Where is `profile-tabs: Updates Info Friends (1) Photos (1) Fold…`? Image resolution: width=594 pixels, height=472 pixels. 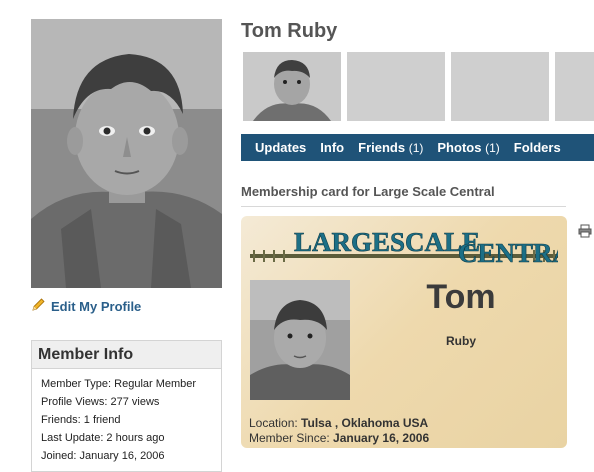 profile-tabs: Updates Info Friends (1) Photos (1) Fold… is located at coordinates (417, 147).